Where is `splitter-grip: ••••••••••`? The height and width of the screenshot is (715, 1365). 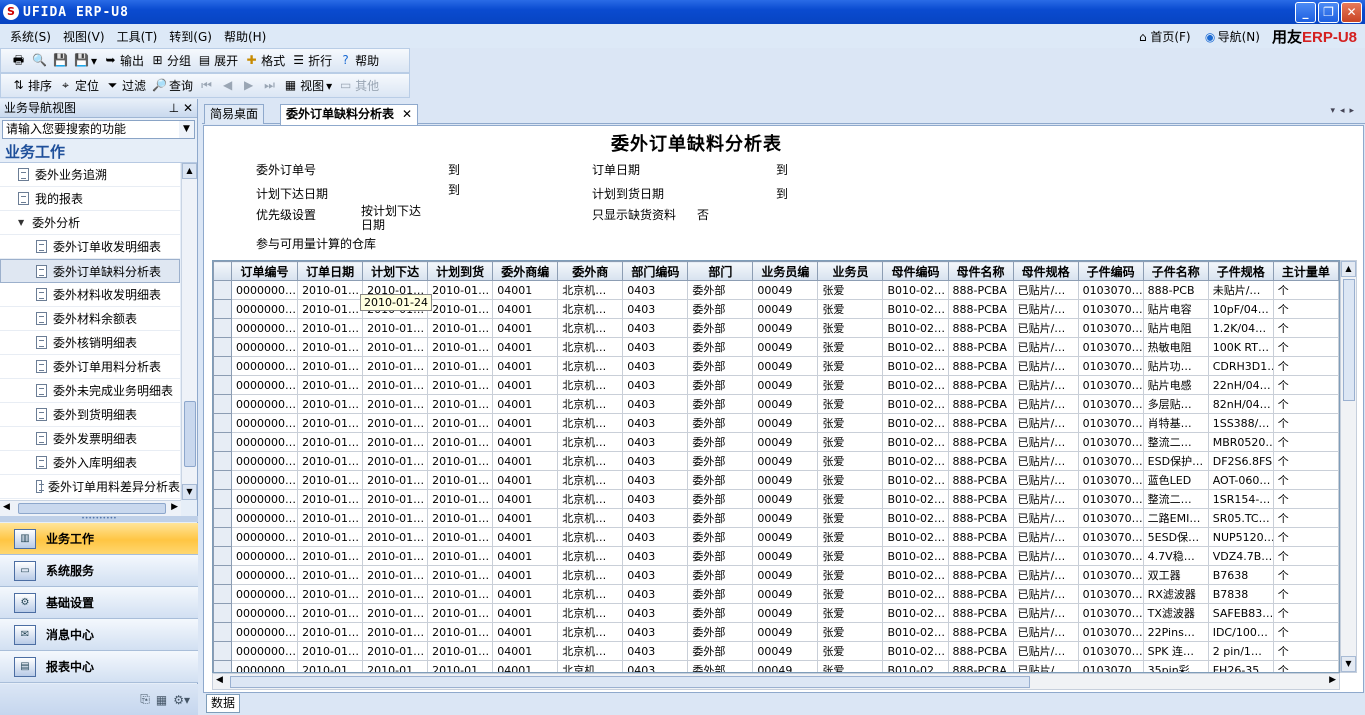
splitter-grip: •••••••••• is located at coordinates (99, 519).